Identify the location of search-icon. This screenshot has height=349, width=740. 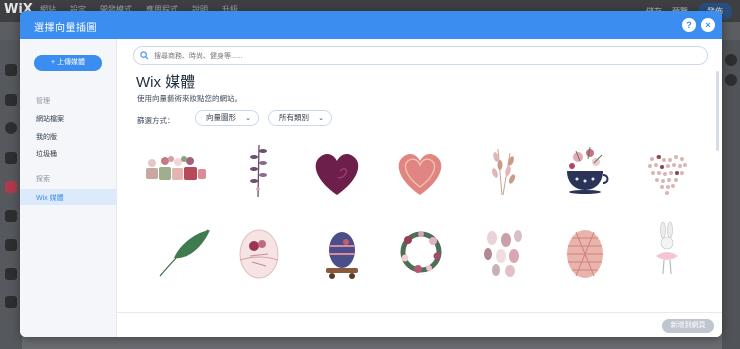
(144, 55).